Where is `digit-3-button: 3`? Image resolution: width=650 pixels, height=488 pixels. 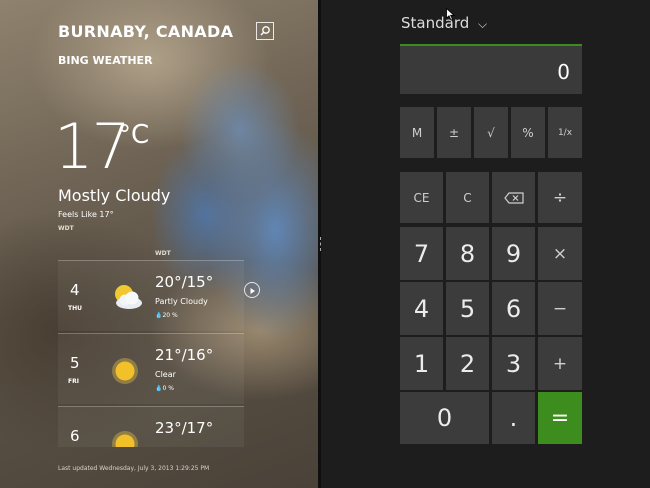 digit-3-button: 3 is located at coordinates (513, 363).